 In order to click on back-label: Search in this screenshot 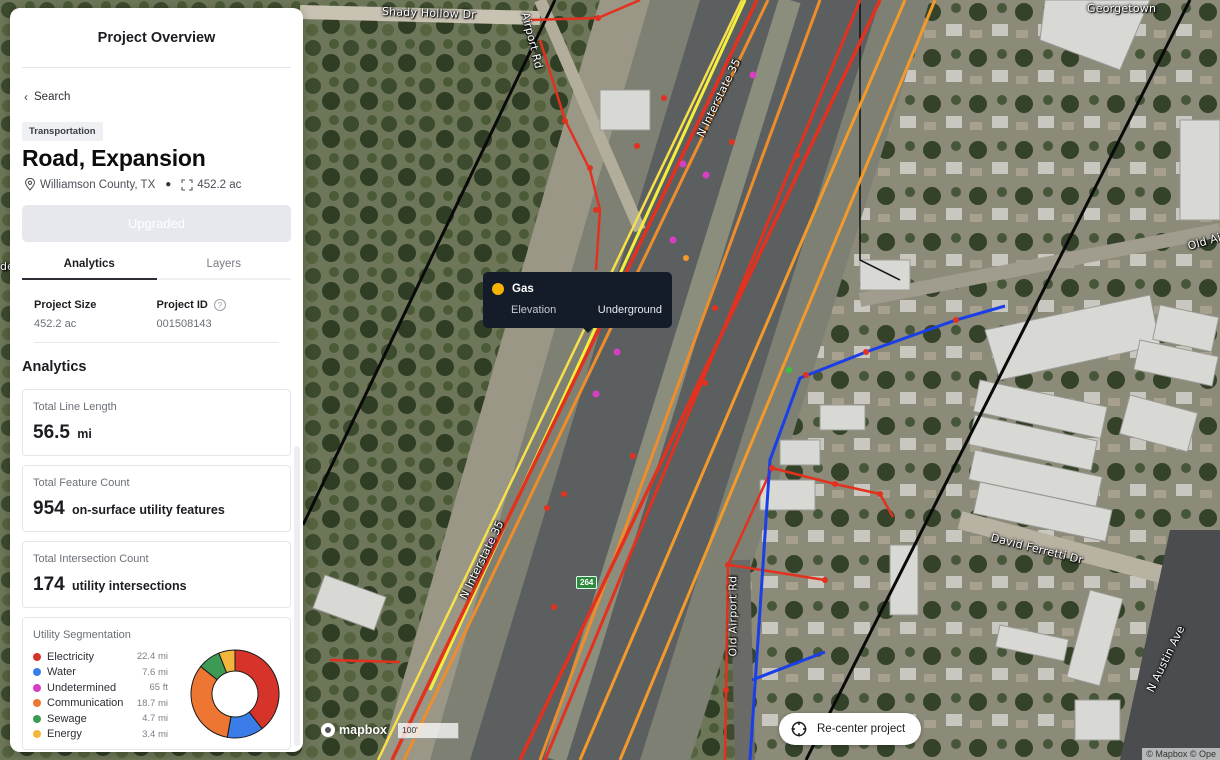, I will do `click(52, 97)`.